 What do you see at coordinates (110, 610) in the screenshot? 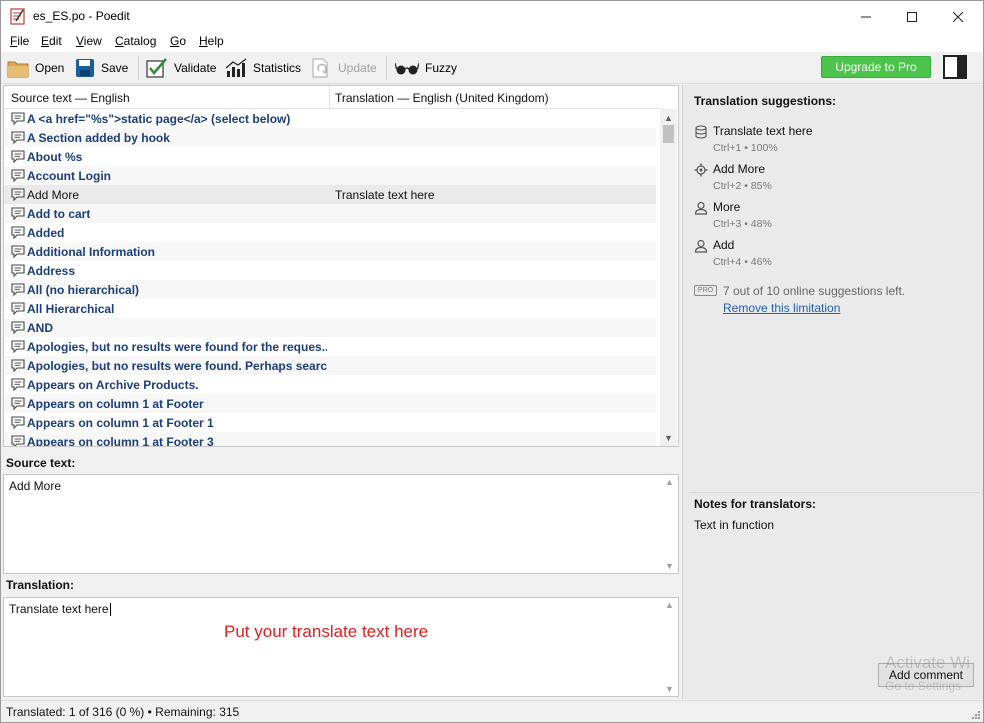
I see `text-caret` at bounding box center [110, 610].